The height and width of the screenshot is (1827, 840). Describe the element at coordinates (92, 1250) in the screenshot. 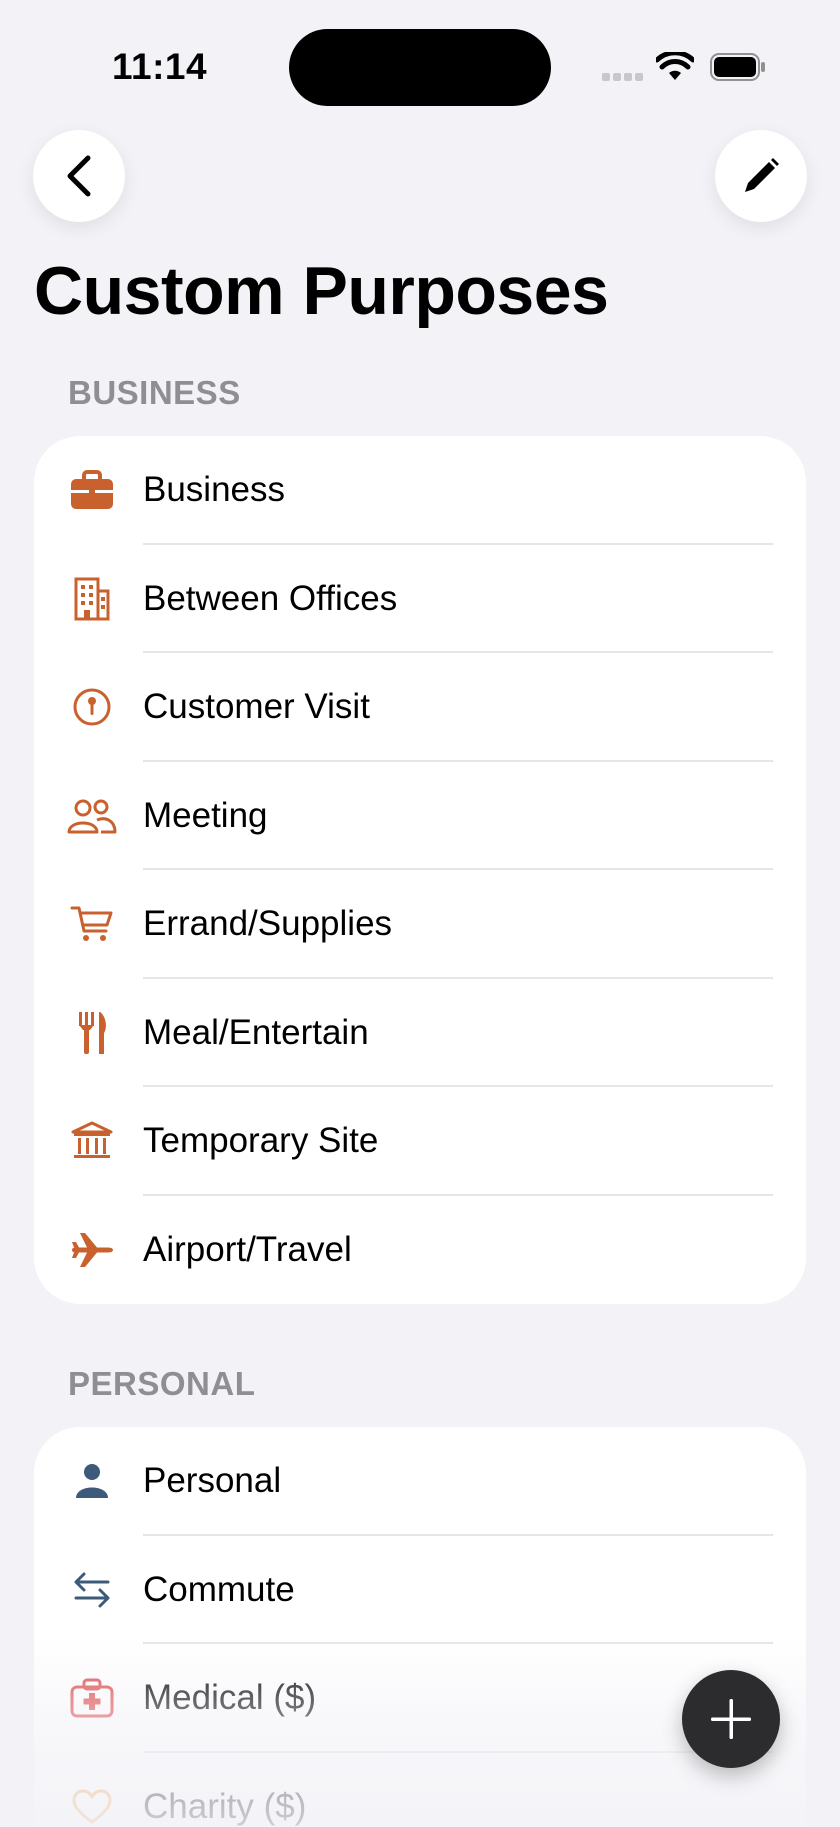

I see `airplane-icon` at that location.